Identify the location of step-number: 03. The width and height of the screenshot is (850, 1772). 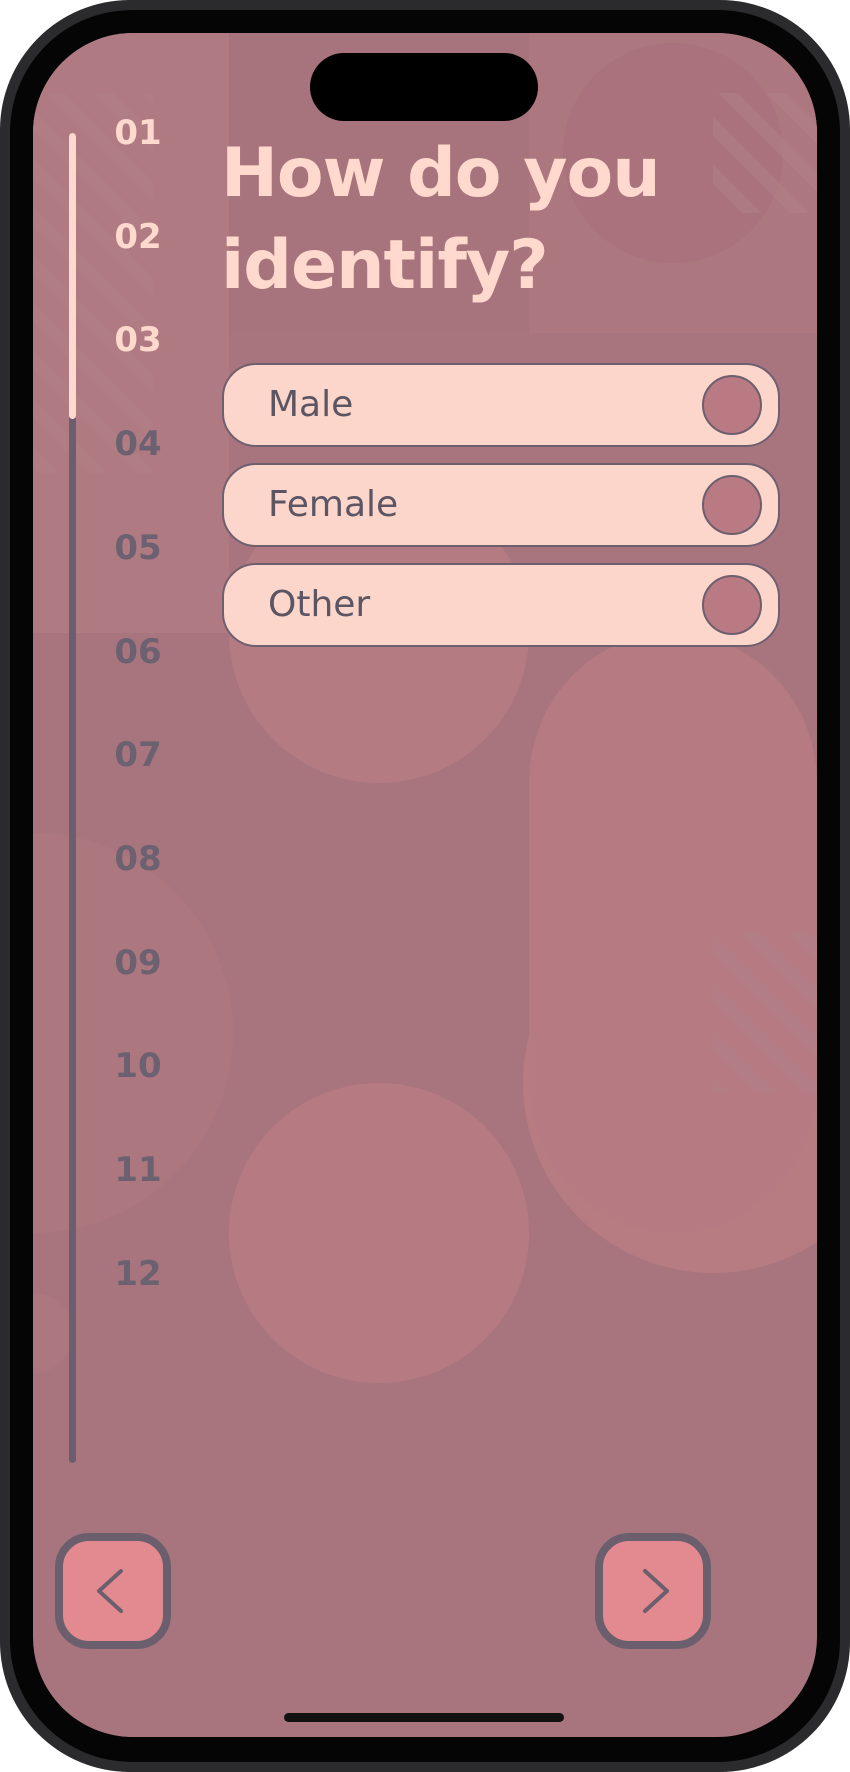
(138, 340).